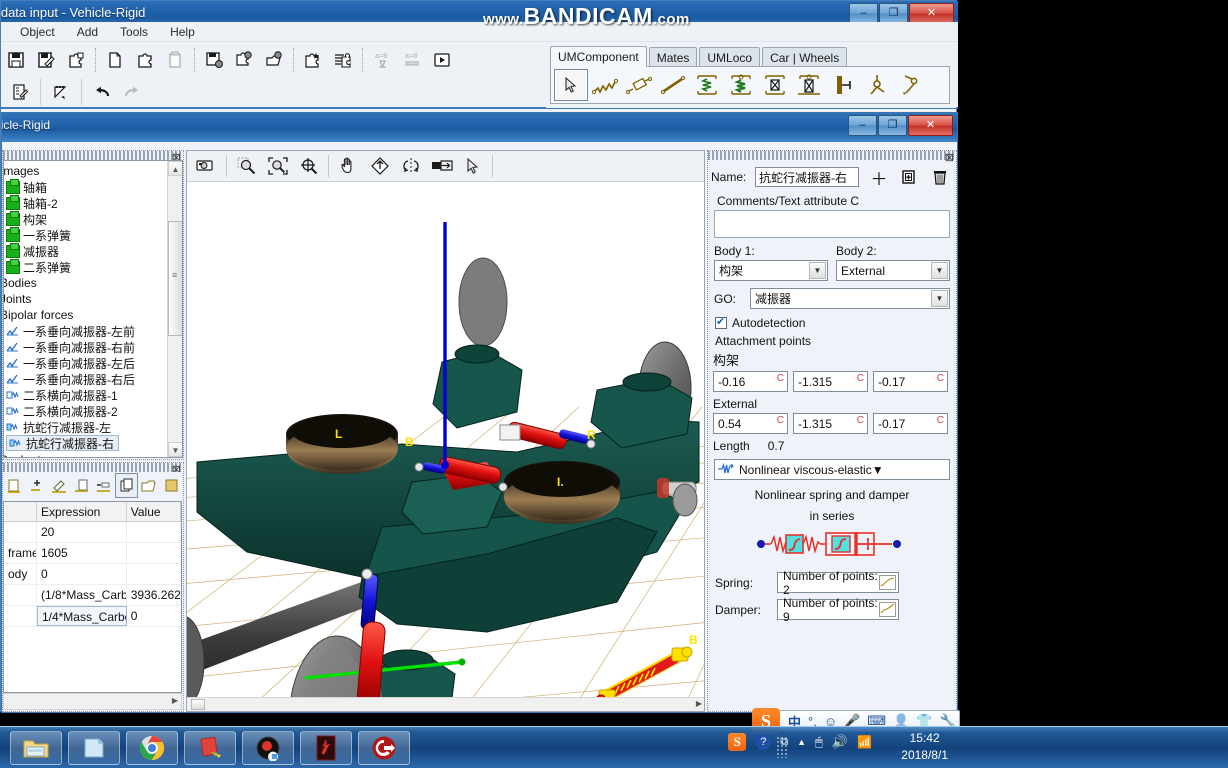  What do you see at coordinates (343, 60) in the screenshot?
I see `list-puzzle-icon` at bounding box center [343, 60].